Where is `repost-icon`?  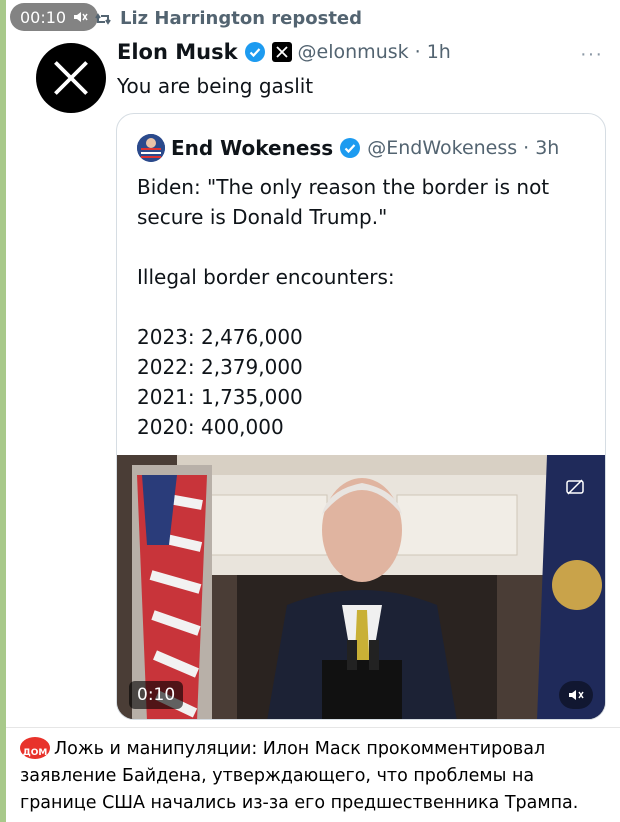
repost-icon is located at coordinates (103, 18).